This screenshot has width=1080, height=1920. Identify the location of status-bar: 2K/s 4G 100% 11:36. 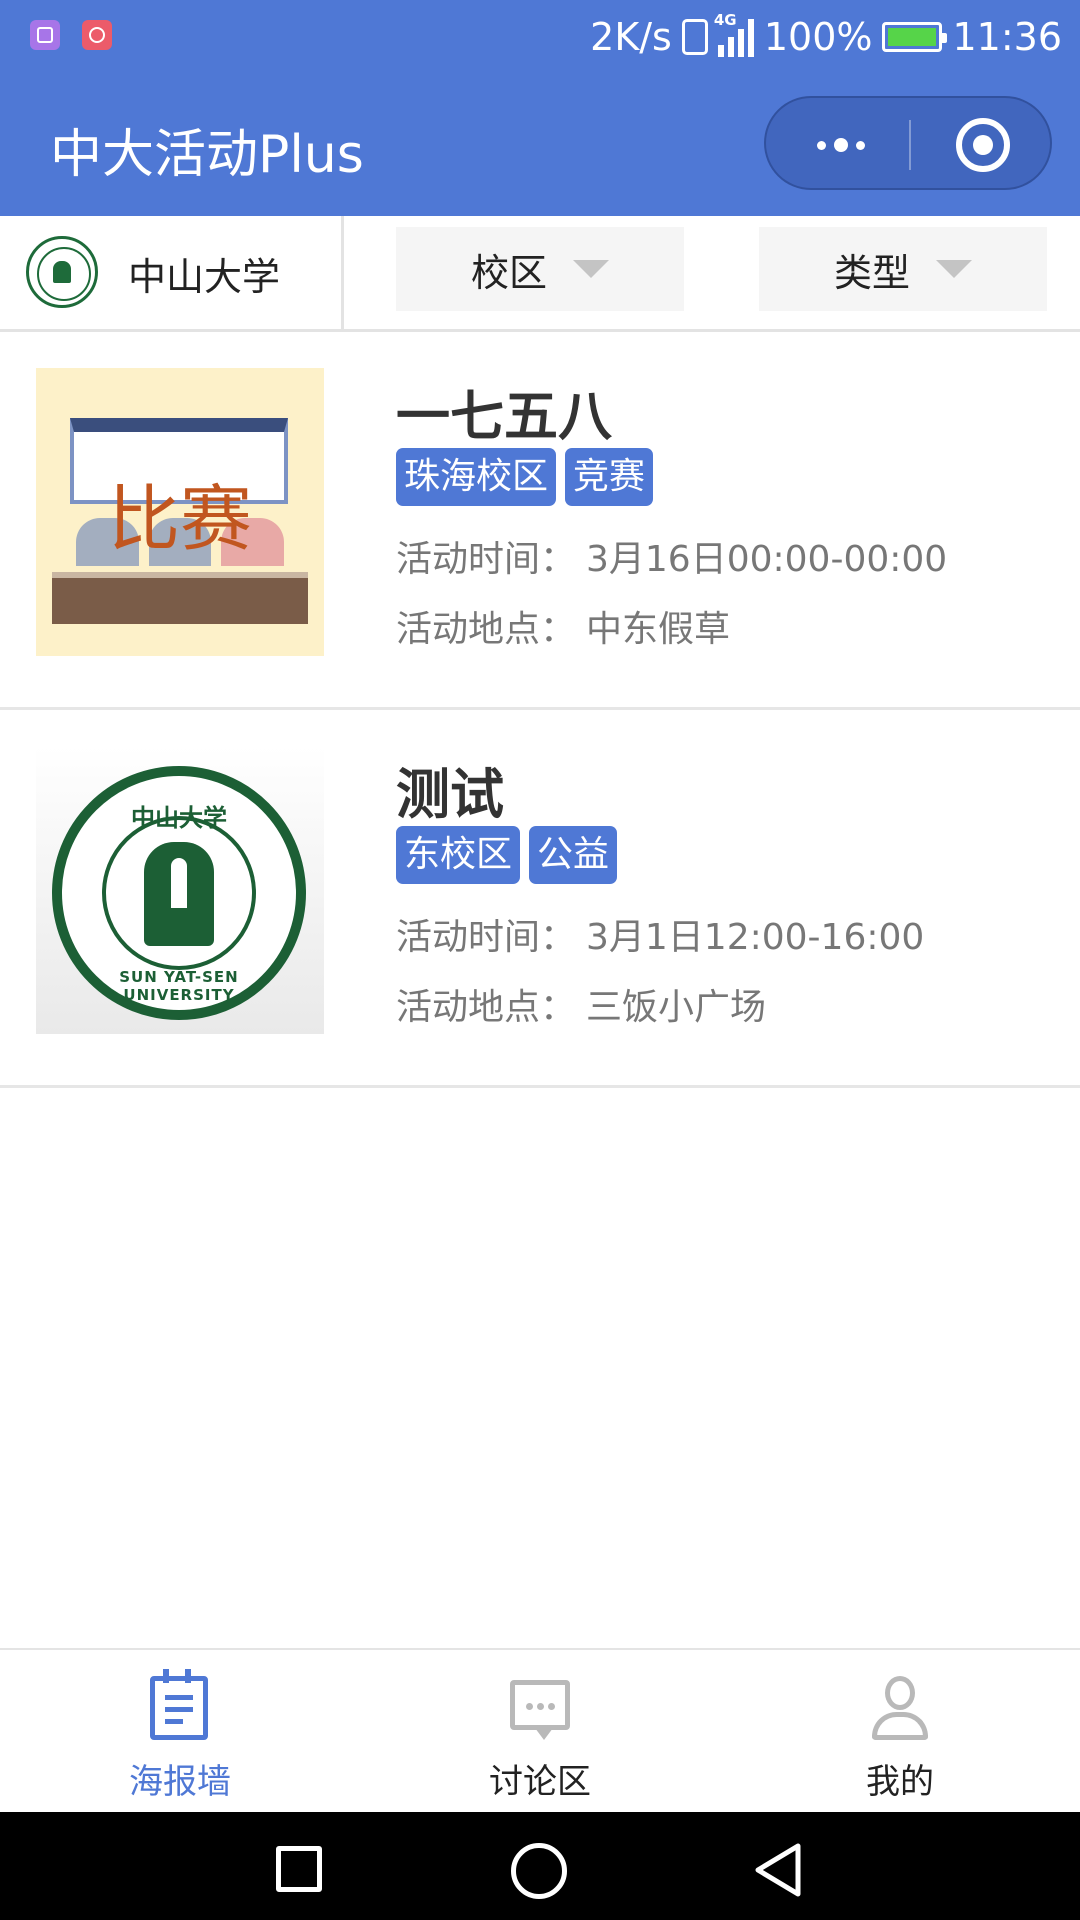
(540, 36).